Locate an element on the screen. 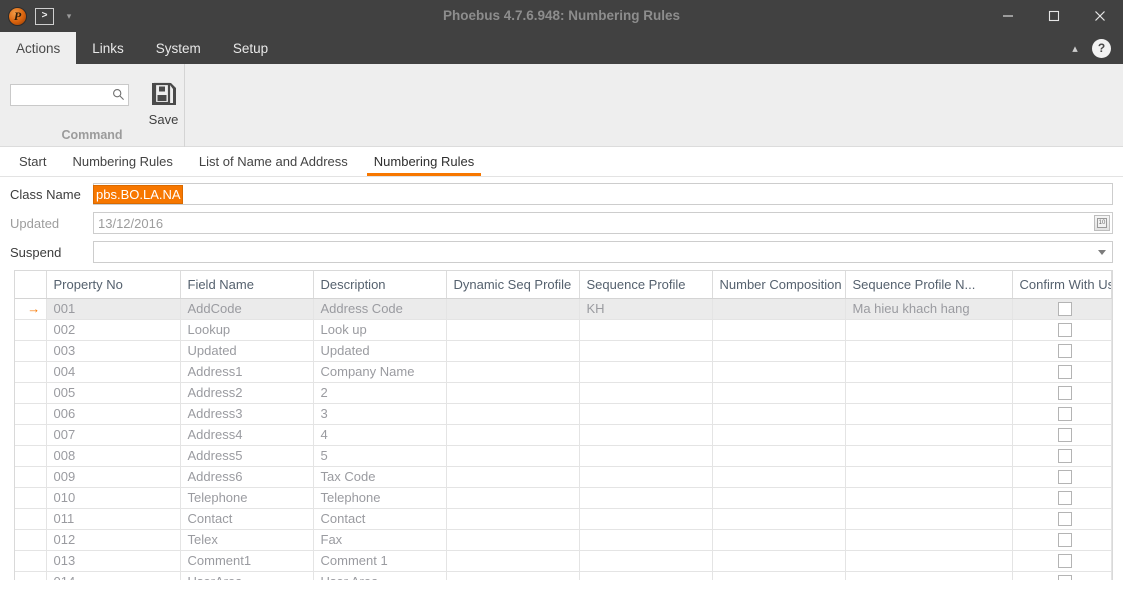 The width and height of the screenshot is (1123, 589). cell-description: 5 is located at coordinates (380, 456).